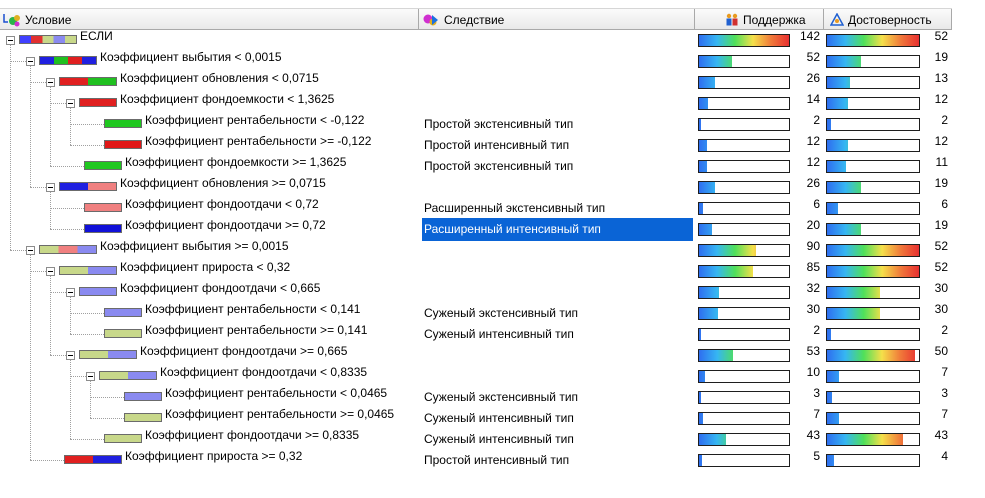 The width and height of the screenshot is (985, 498). What do you see at coordinates (252, 435) in the screenshot?
I see `condition-text: Коэффициент фондоотдачи >= 0,8335` at bounding box center [252, 435].